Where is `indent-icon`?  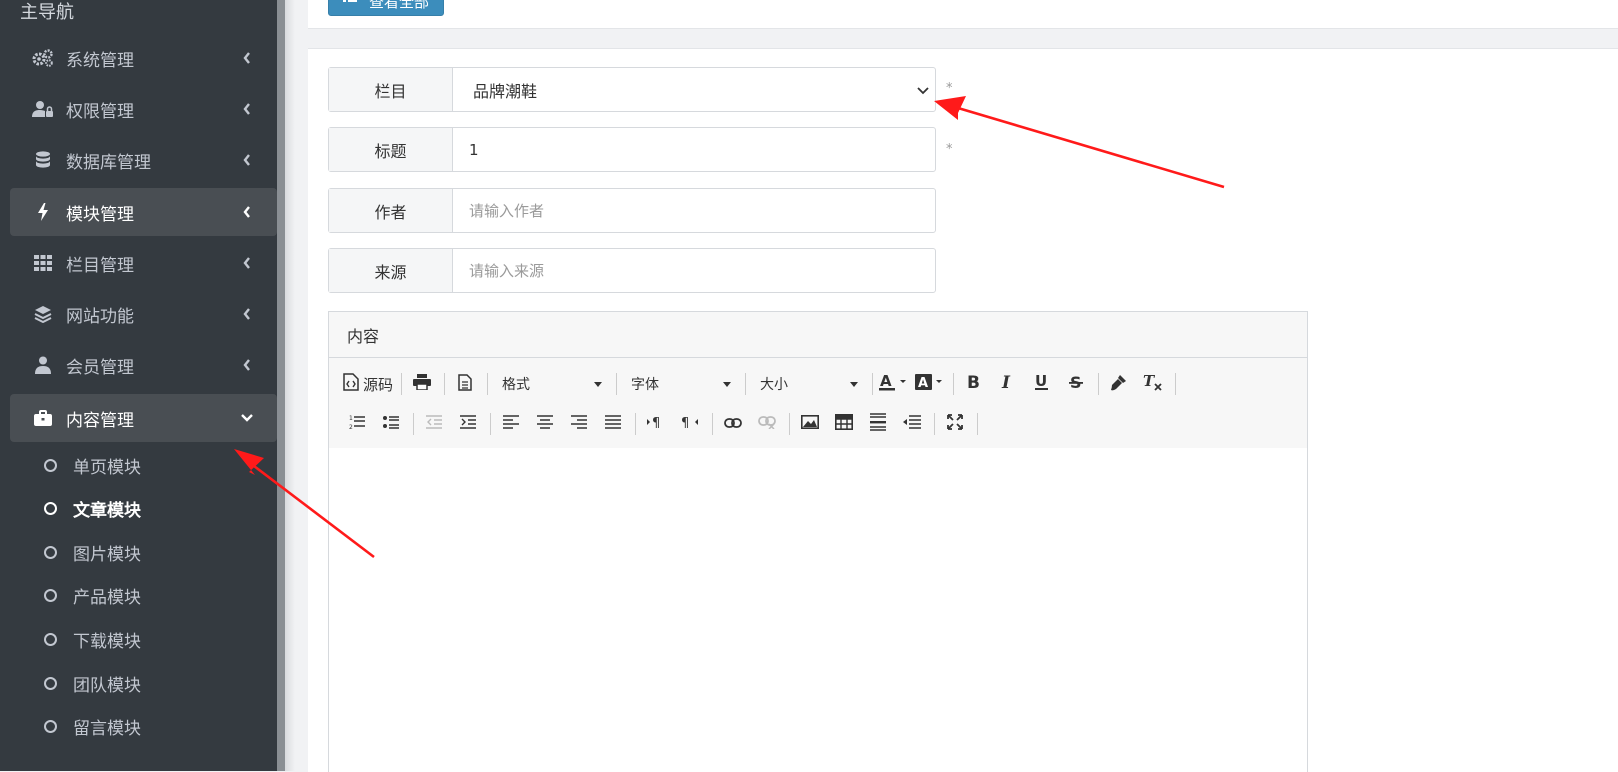
indent-icon is located at coordinates (468, 424).